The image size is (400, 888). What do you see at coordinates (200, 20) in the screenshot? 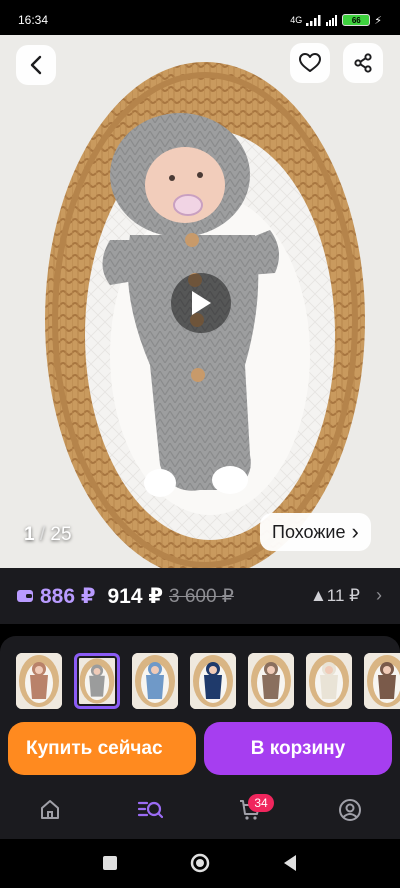
I see `status-bar: 16:34 4G 66 ⚡` at bounding box center [200, 20].